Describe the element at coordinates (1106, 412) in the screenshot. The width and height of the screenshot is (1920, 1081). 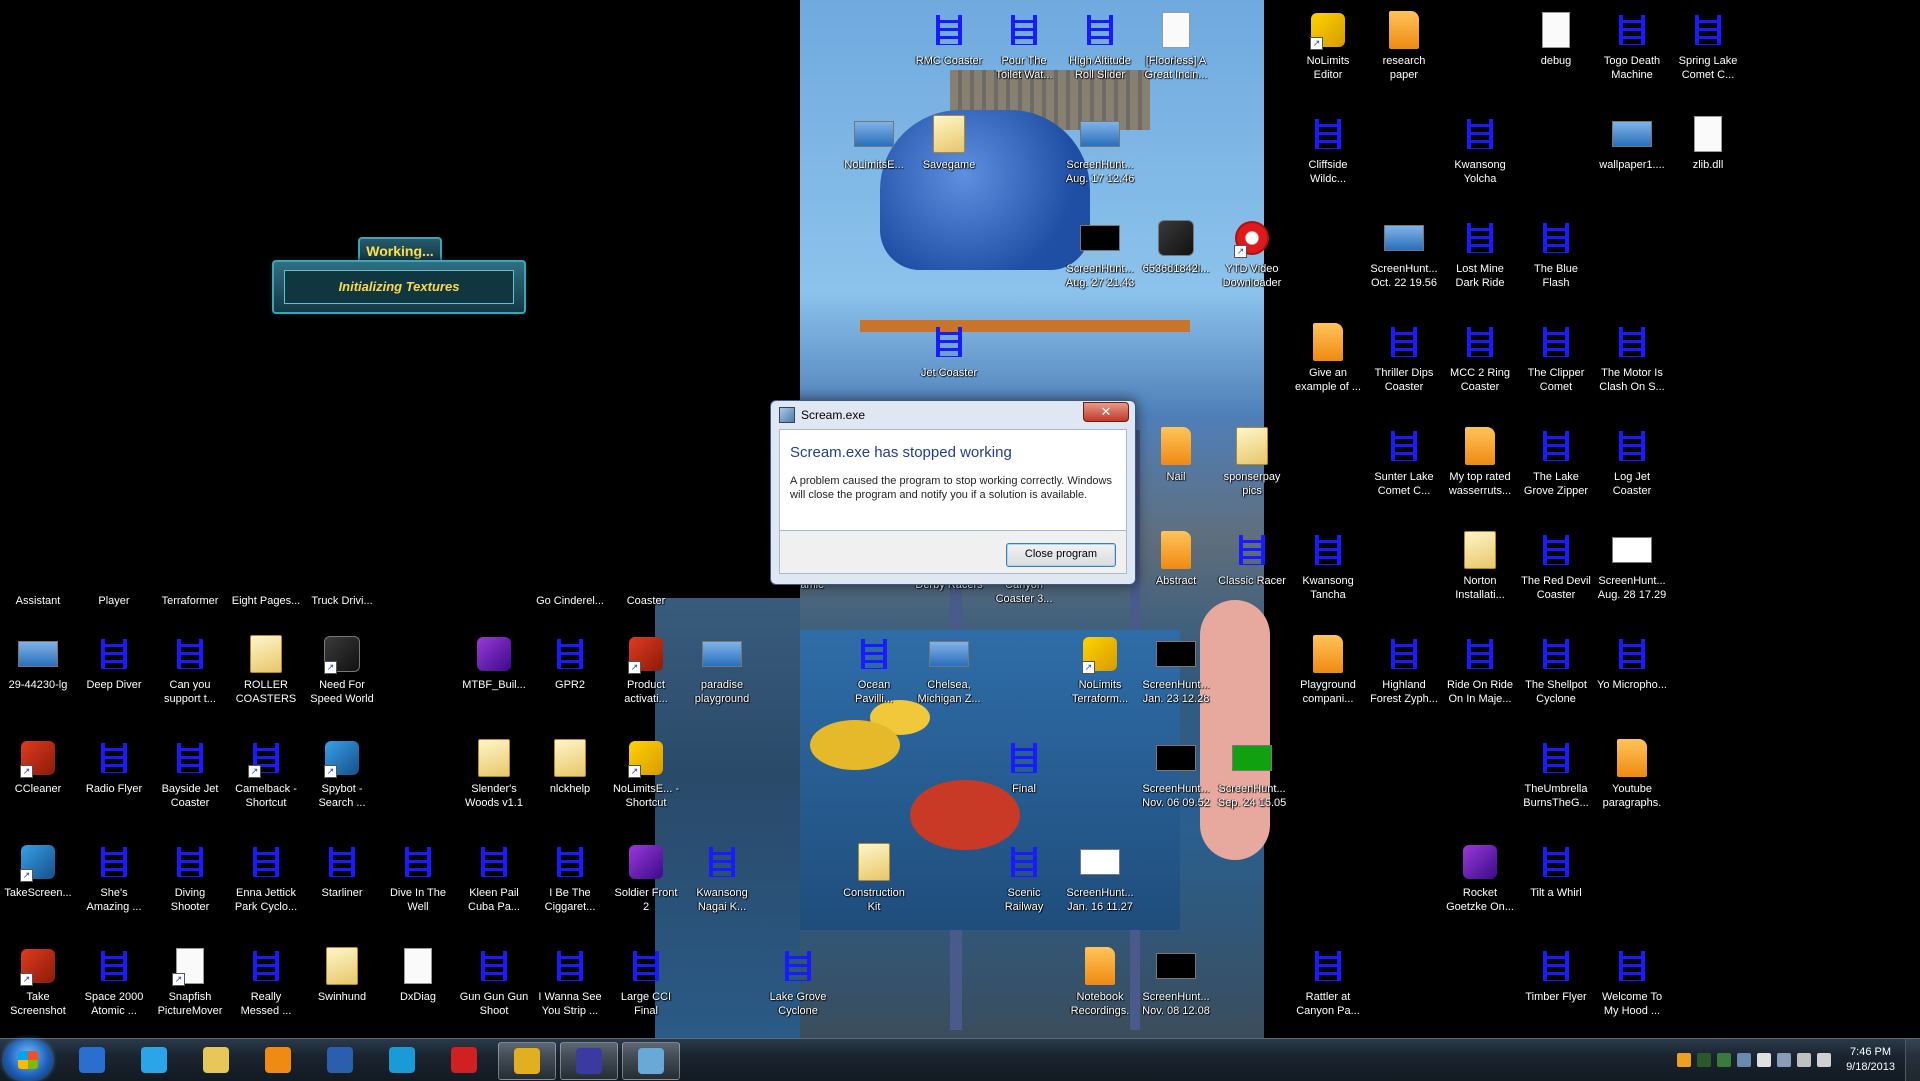
I see `close-icon: ✕` at that location.